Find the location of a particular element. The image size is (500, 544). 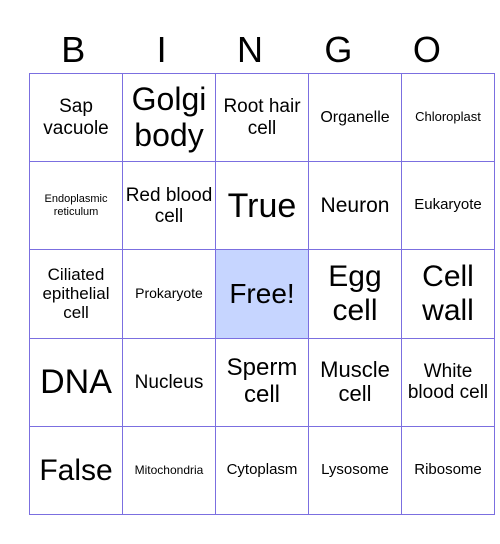

bingo-header: B I N G O is located at coordinates (250, 50).